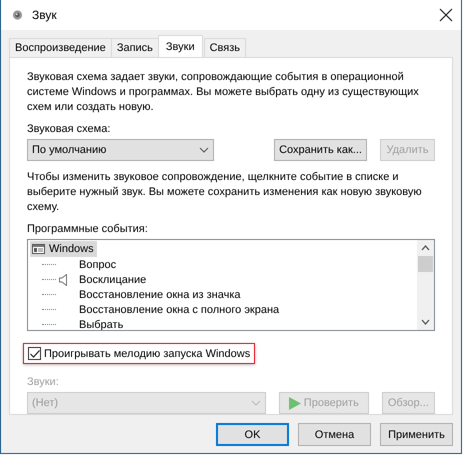 Image resolution: width=472 pixels, height=455 pixels. I want to click on description-text: Звуковая схема задает звуки, сопровождающие события в операционной системе Windows и программах. Вы можете выбрать одну из существующих схем или создать новую., so click(223, 92).